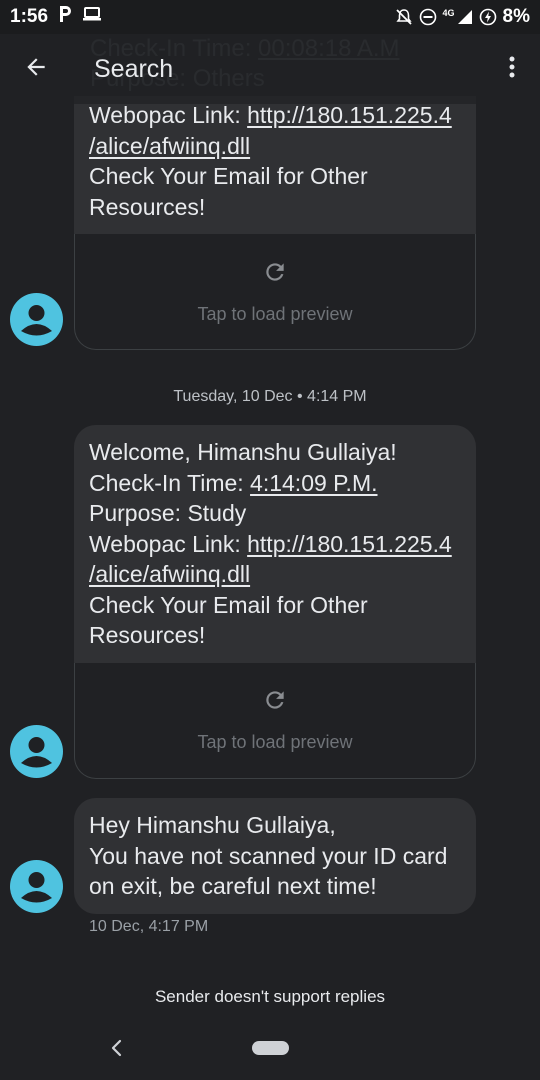 This screenshot has width=540, height=1080. Describe the element at coordinates (168, 513) in the screenshot. I see `message-line: Purpose: Study` at that location.